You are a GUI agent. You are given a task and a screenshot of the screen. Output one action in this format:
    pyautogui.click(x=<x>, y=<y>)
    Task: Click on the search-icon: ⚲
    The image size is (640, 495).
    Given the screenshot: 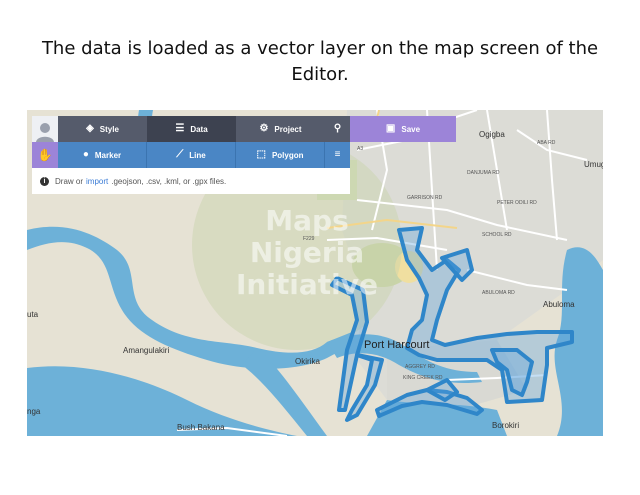 What is the action you would take?
    pyautogui.click(x=337, y=128)
    